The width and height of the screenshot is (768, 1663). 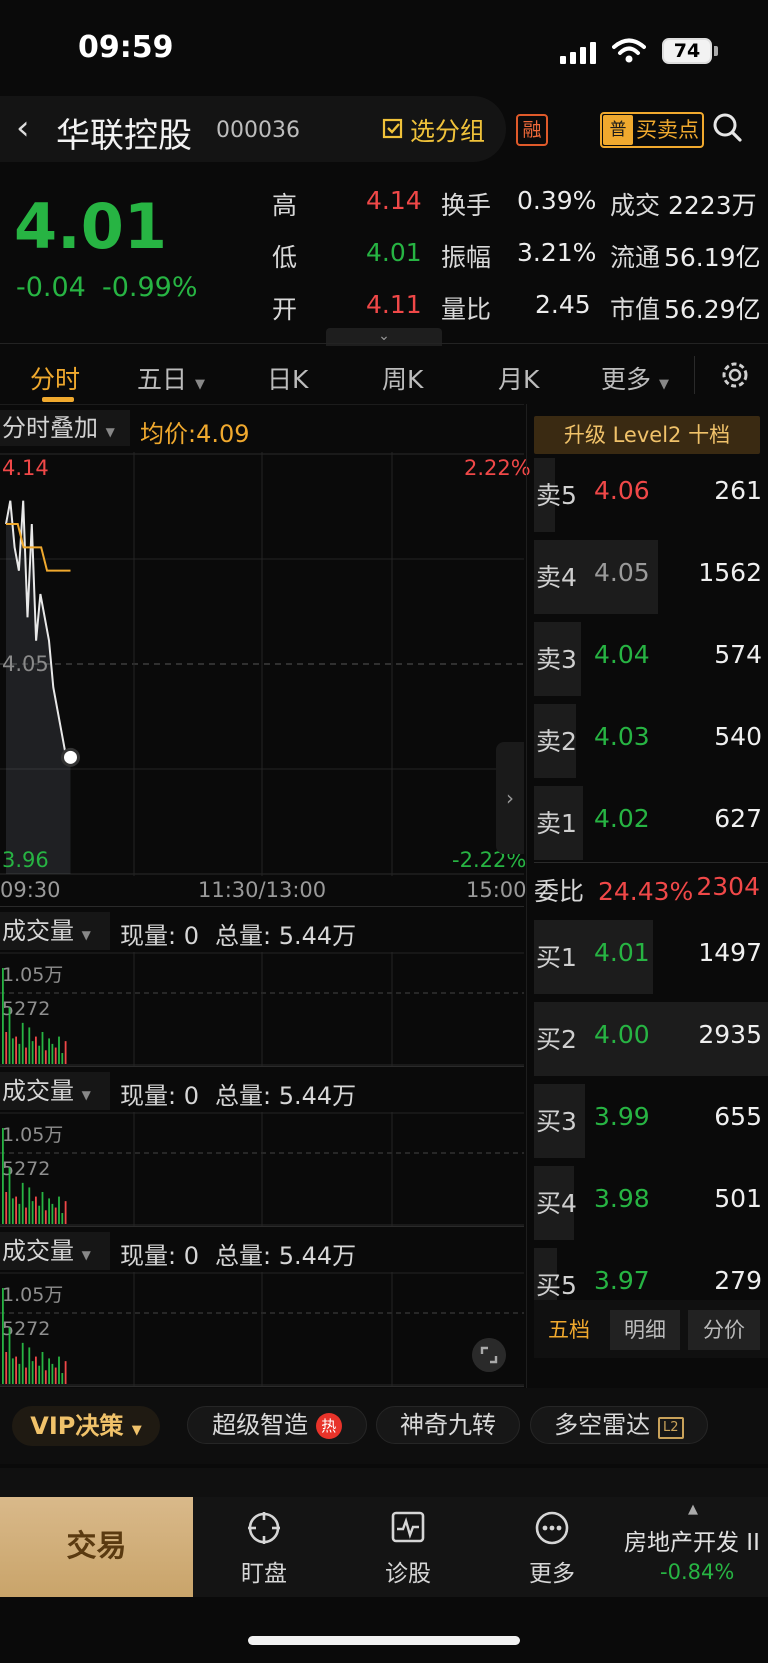 What do you see at coordinates (394, 200) in the screenshot?
I see `high-value: 4.14` at bounding box center [394, 200].